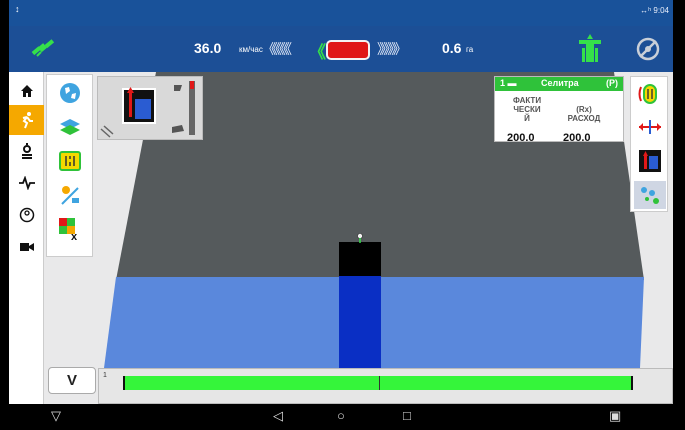  What do you see at coordinates (650, 94) in the screenshot?
I see `guidance-pattern-icon` at bounding box center [650, 94].